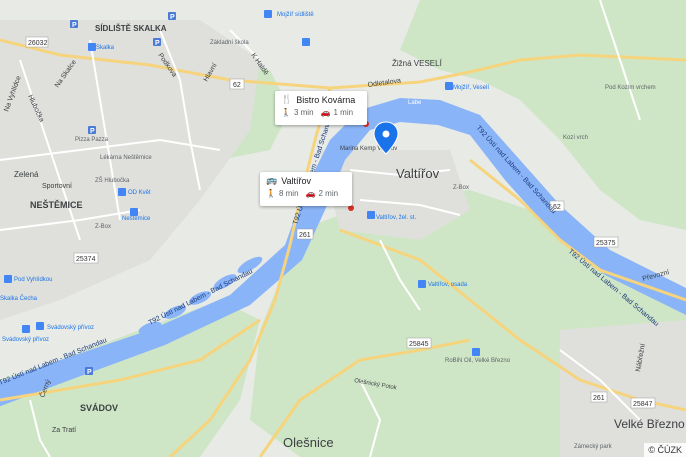 The image size is (686, 457). I want to click on zs-hlubocka-label: ZŠ Hlubočka, so click(112, 180).